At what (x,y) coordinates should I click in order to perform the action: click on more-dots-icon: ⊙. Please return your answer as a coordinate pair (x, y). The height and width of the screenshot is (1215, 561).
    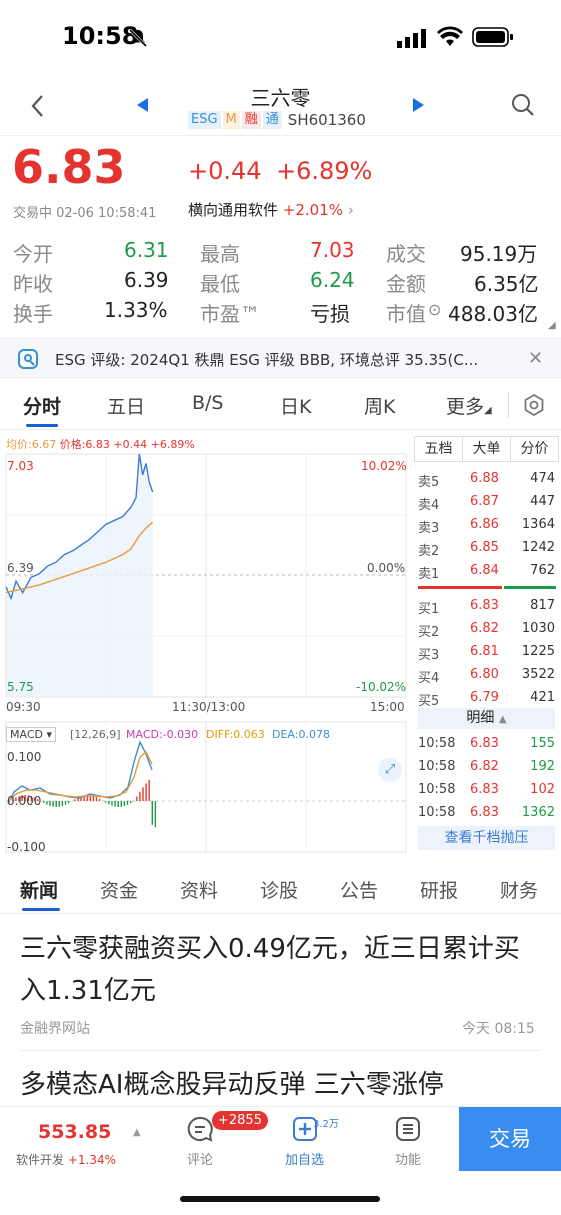
    Looking at the image, I should click on (435, 309).